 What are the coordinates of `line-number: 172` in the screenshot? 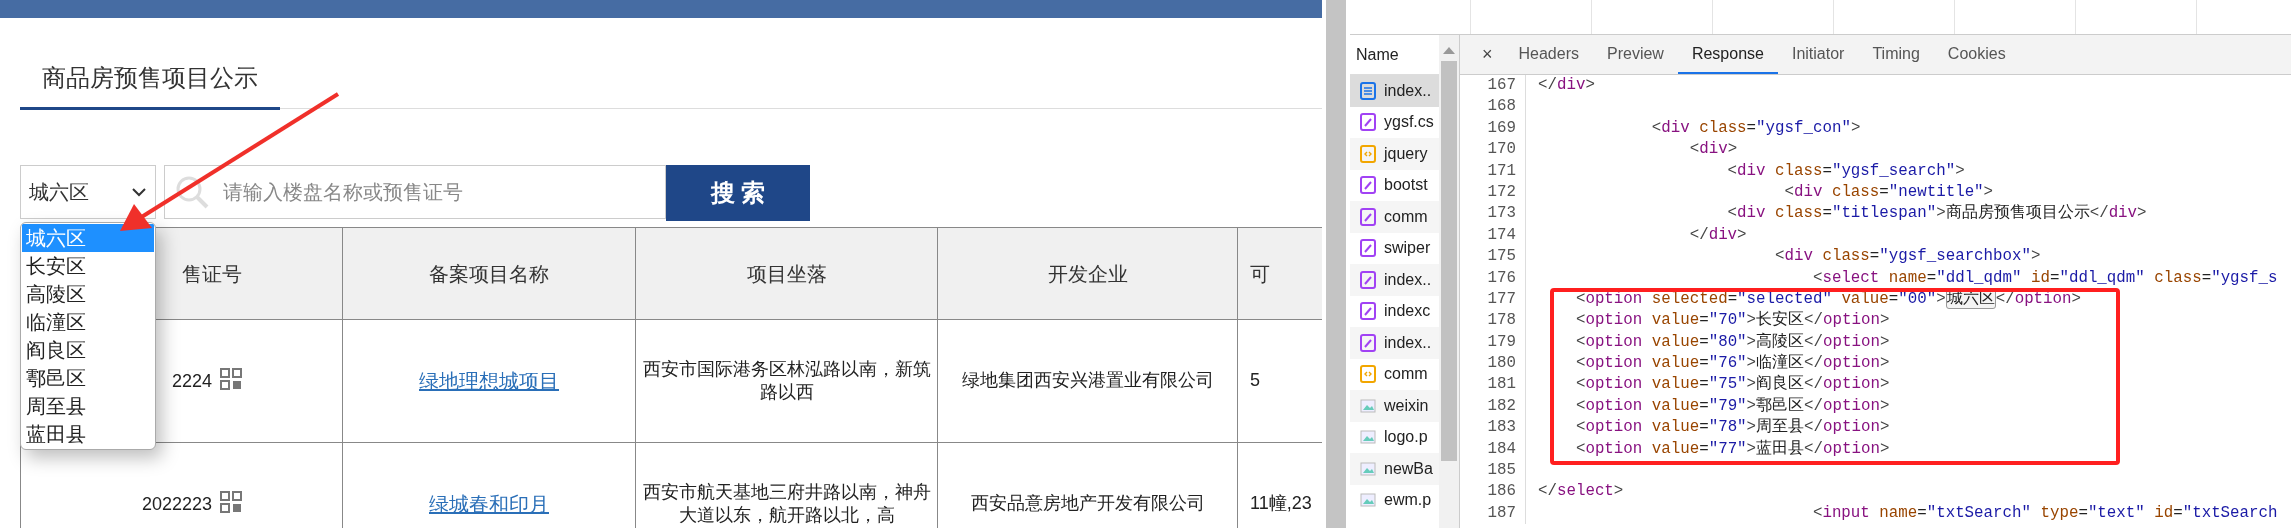 It's located at (1493, 192).